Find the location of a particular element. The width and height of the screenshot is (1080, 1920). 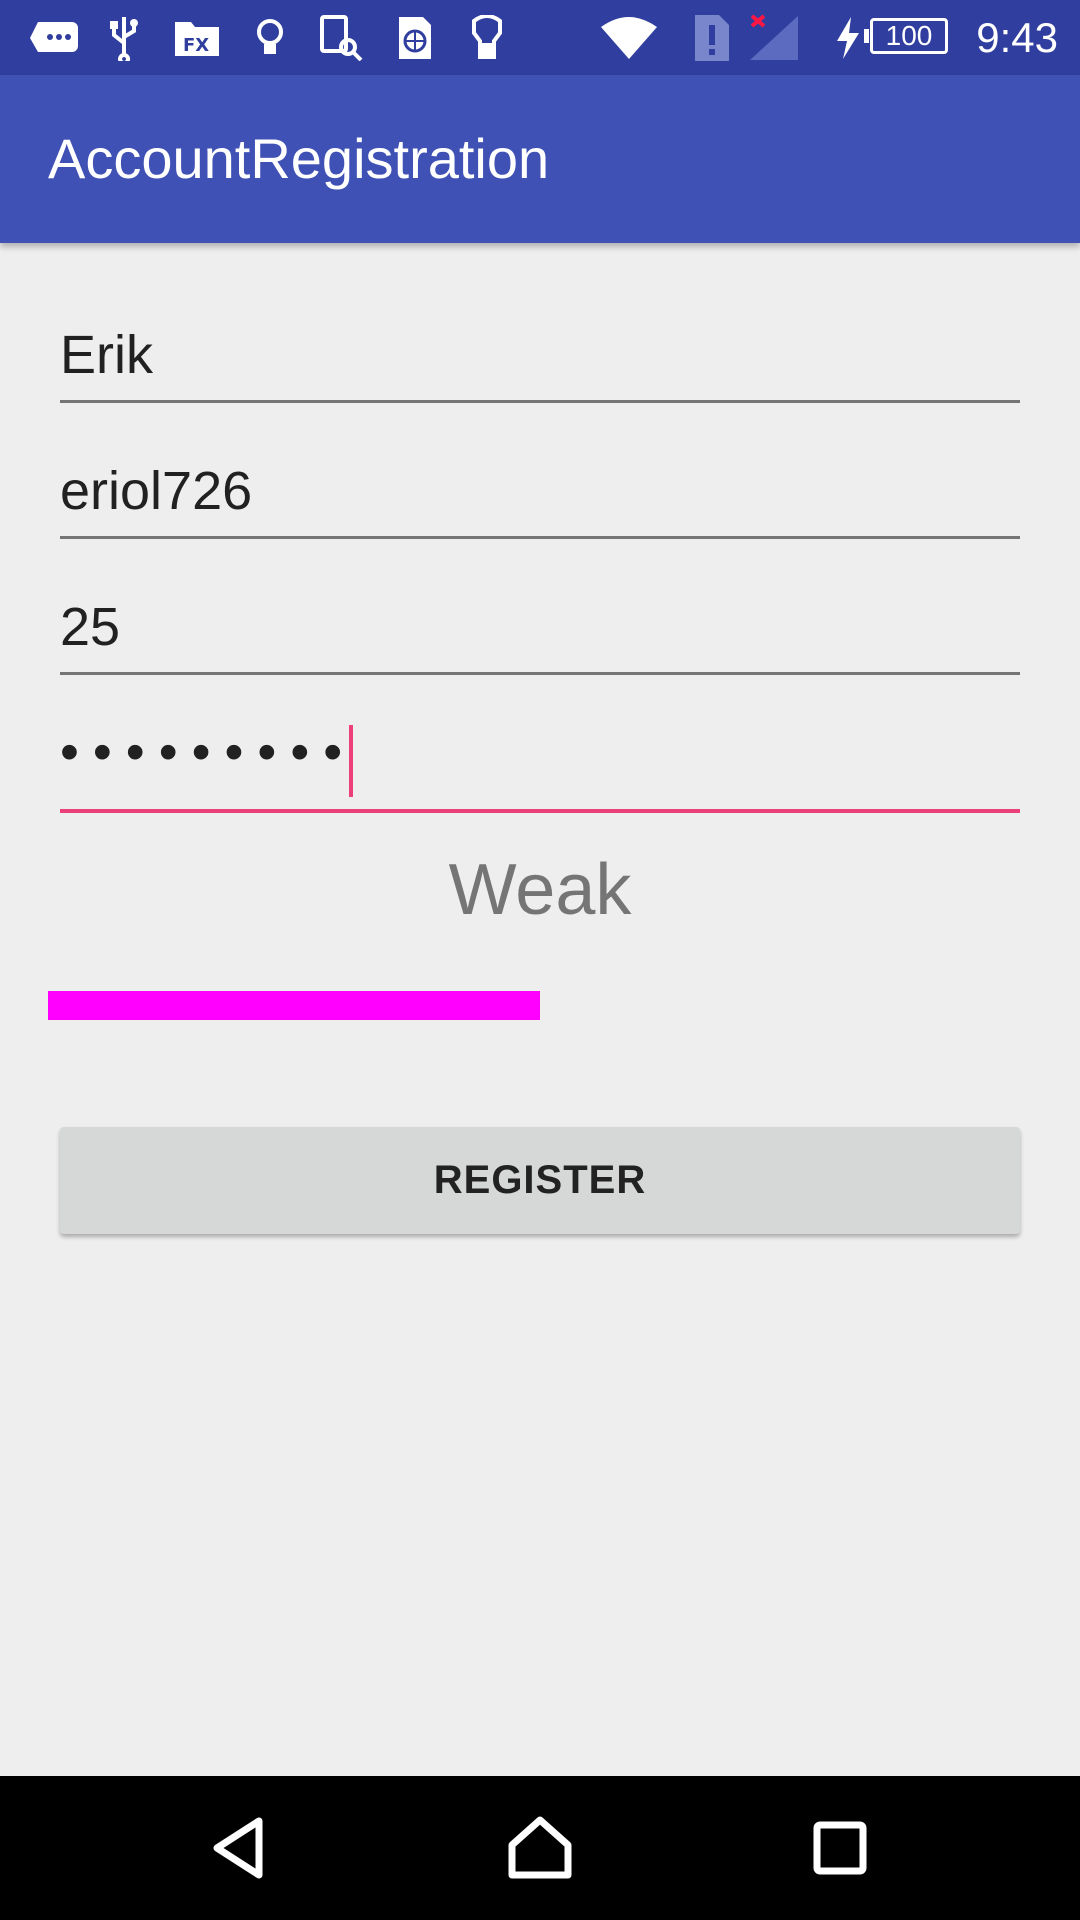

back-icon is located at coordinates (240, 1848).